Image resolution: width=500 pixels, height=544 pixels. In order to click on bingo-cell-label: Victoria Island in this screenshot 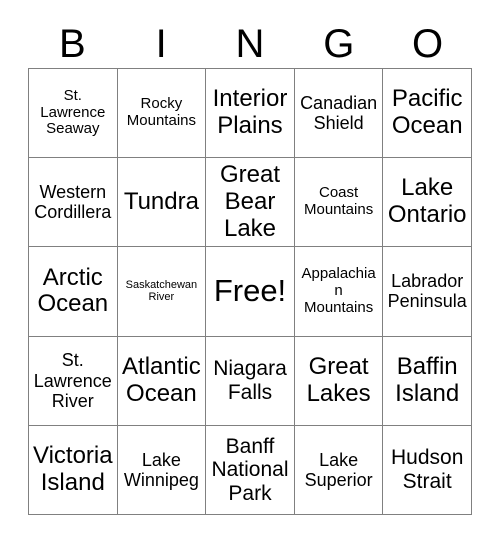, I will do `click(73, 469)`.